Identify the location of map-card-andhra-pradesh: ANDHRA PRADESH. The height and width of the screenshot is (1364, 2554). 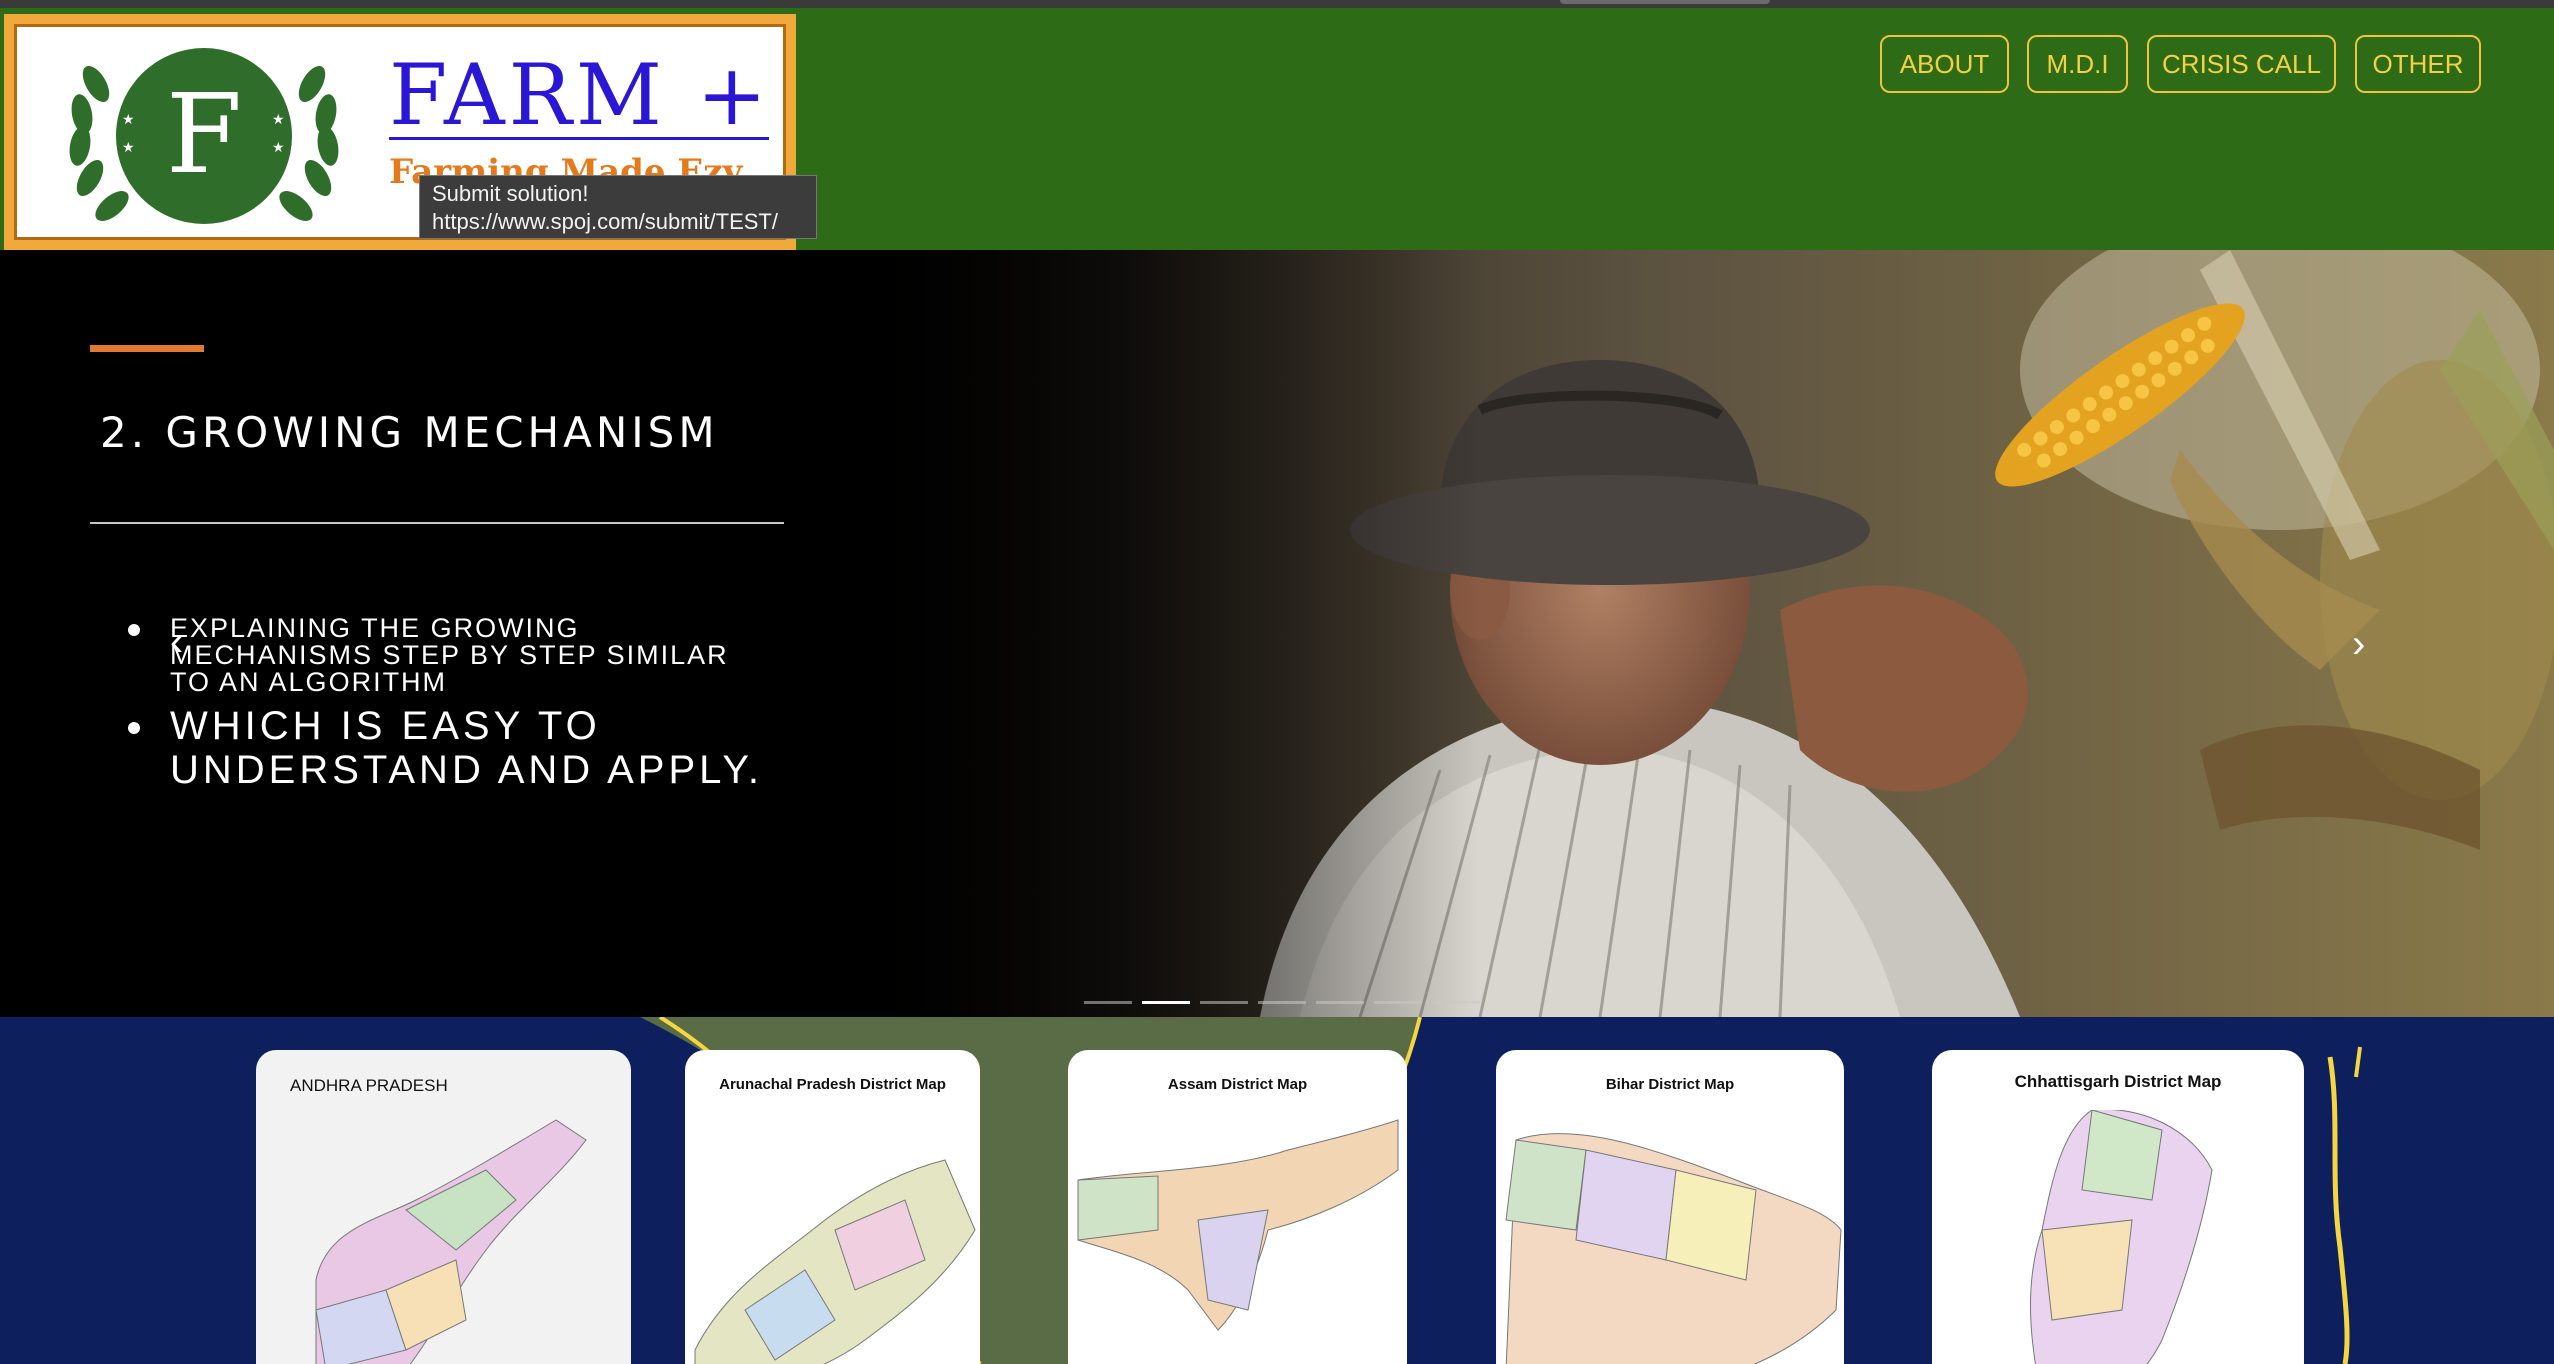
(443, 1207).